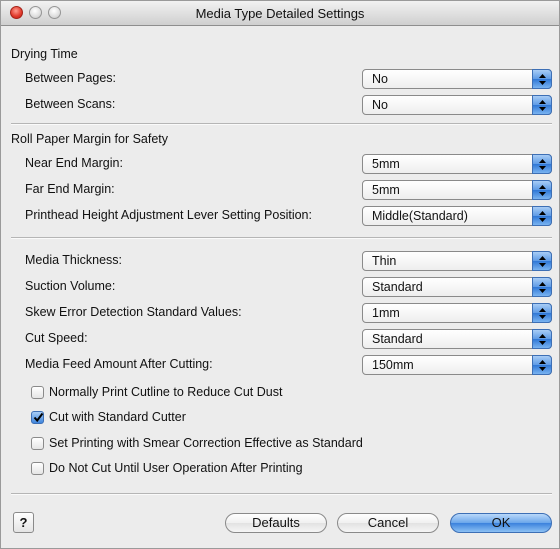  Describe the element at coordinates (457, 313) in the screenshot. I see `skew-error-select: 1mm` at that location.